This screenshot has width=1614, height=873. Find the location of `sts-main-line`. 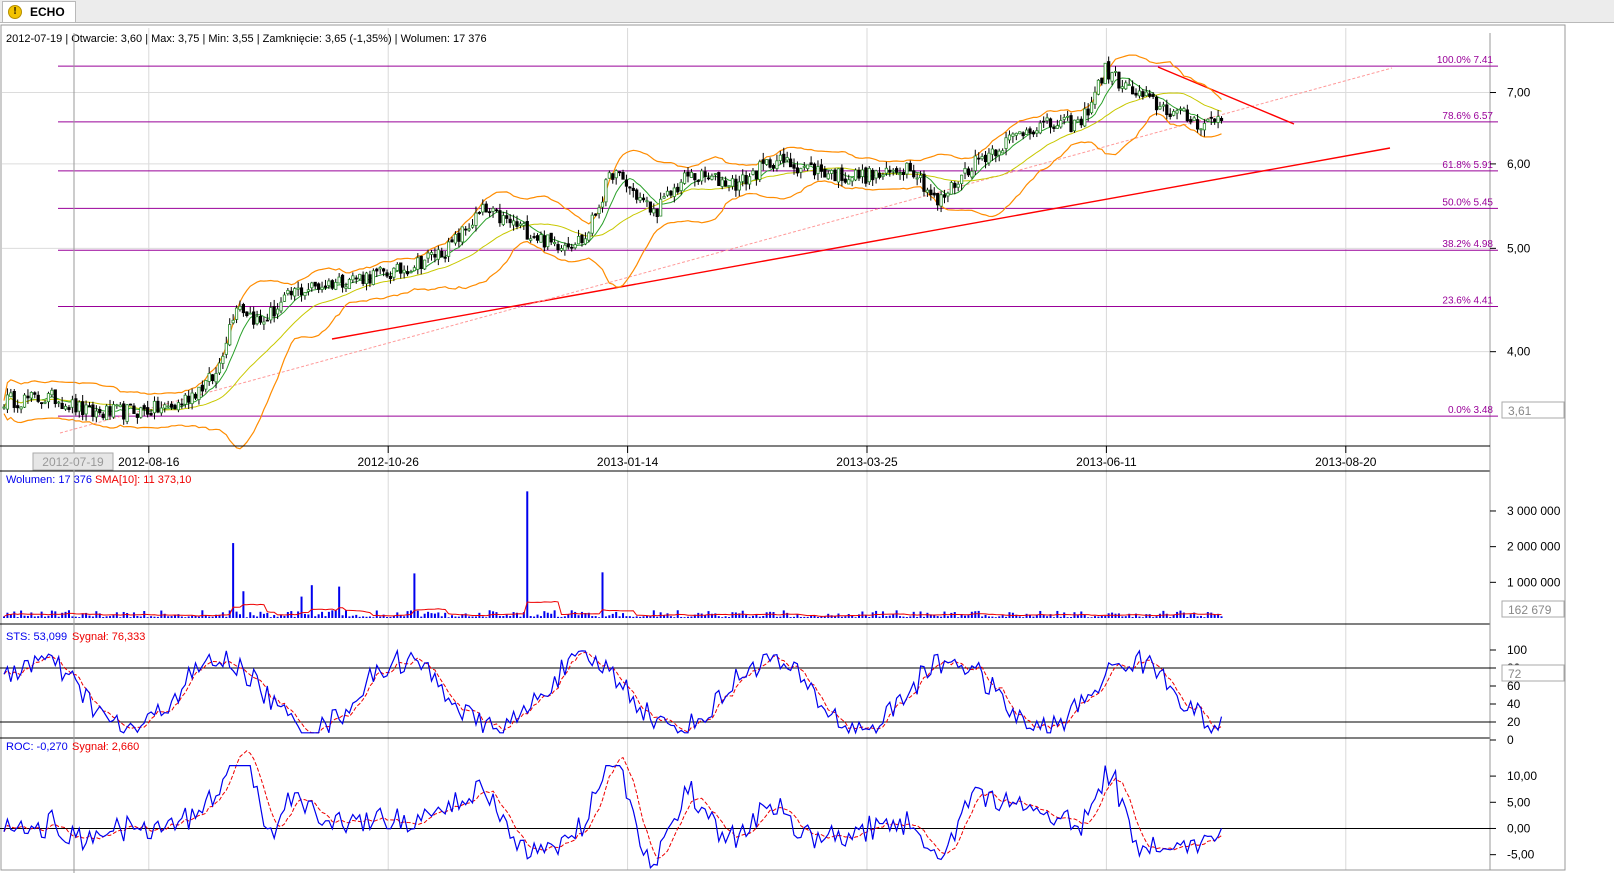

sts-main-line is located at coordinates (613, 691).